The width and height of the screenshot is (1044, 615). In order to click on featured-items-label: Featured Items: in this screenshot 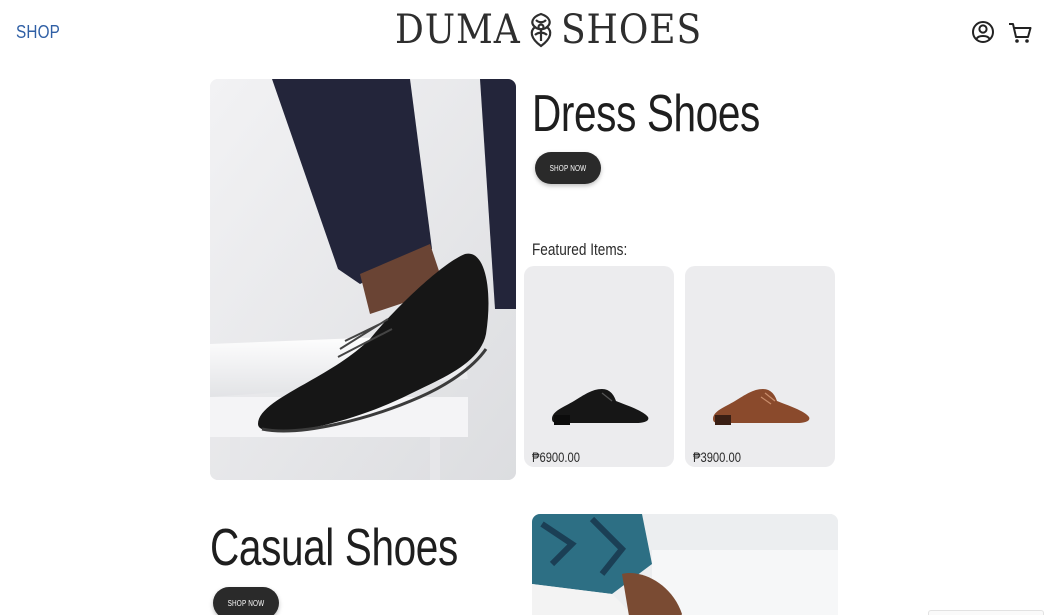, I will do `click(580, 249)`.